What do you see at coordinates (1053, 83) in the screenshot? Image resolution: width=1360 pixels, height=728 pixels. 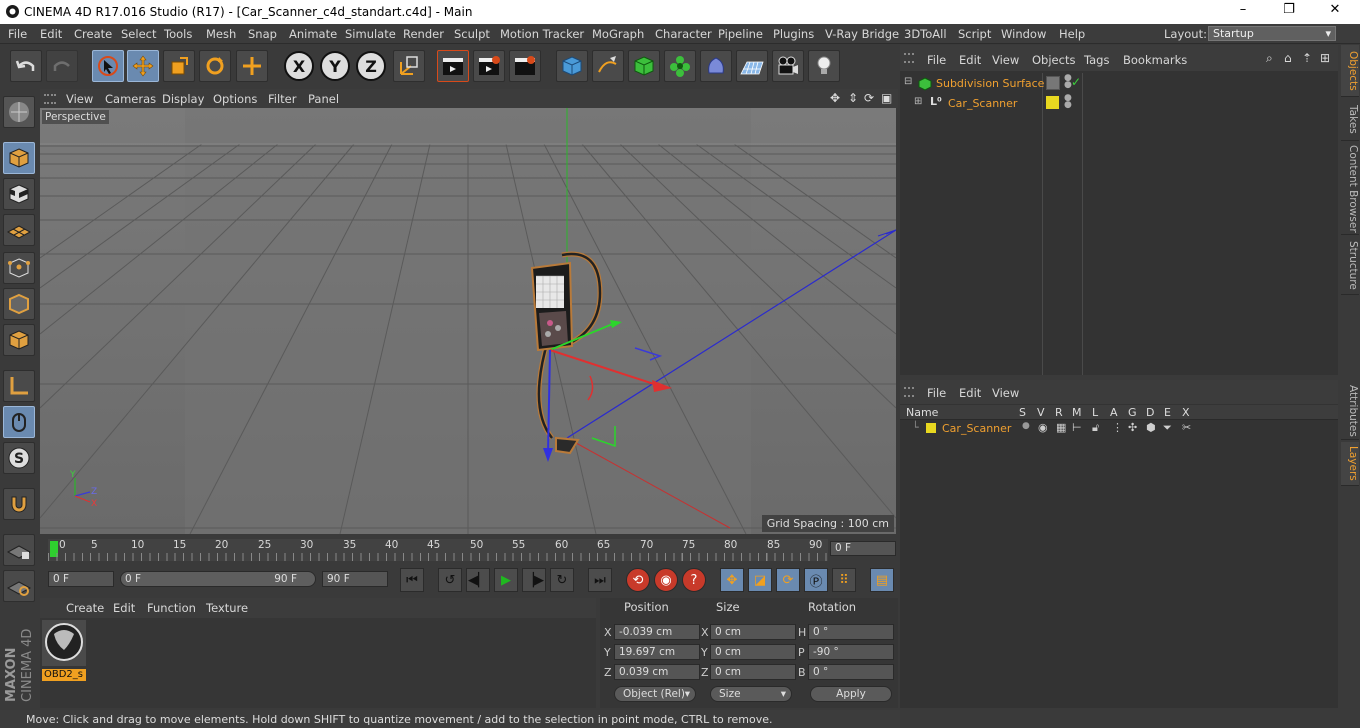 I see `layer-tag-icon` at bounding box center [1053, 83].